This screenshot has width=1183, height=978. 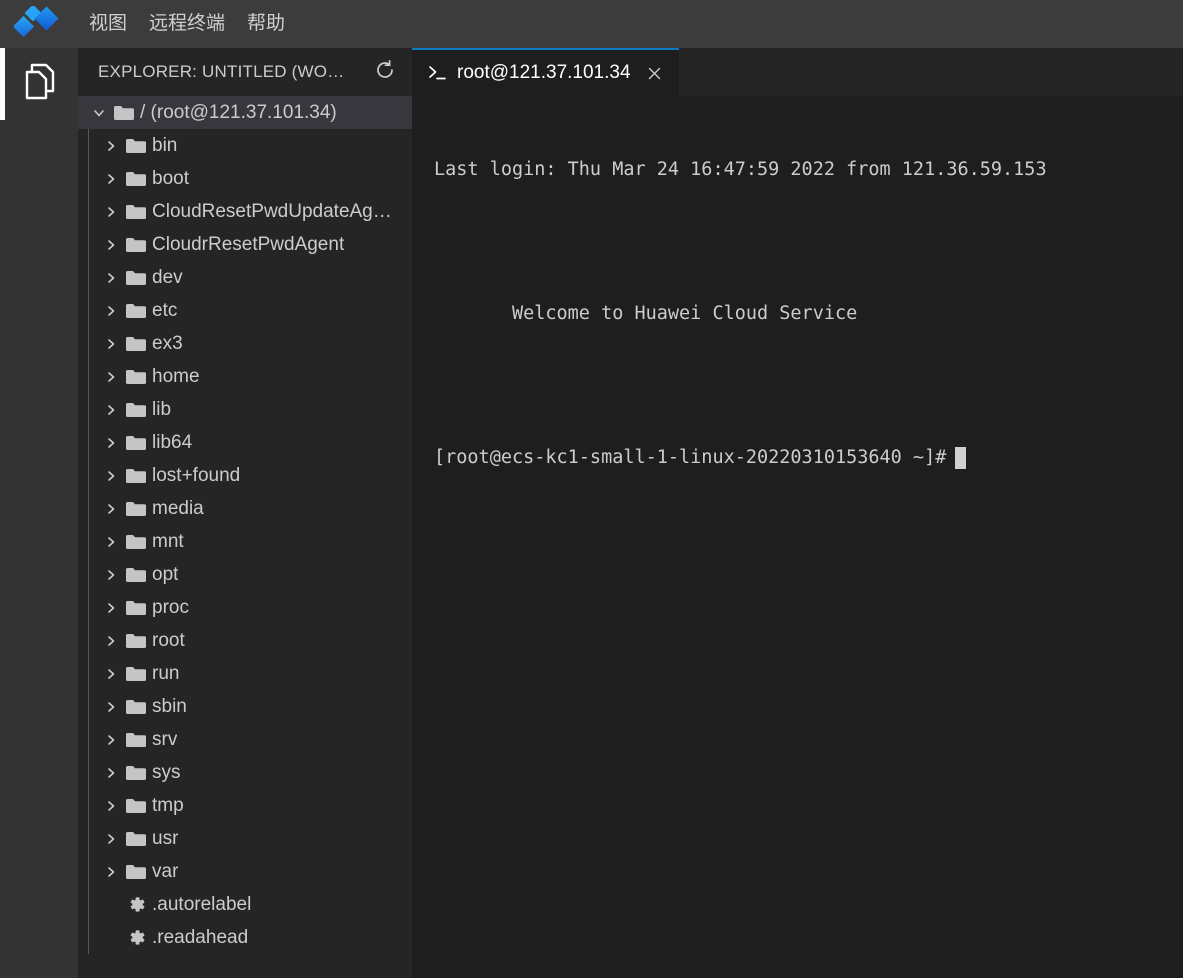 What do you see at coordinates (165, 739) in the screenshot?
I see `tree-row-label: srv` at bounding box center [165, 739].